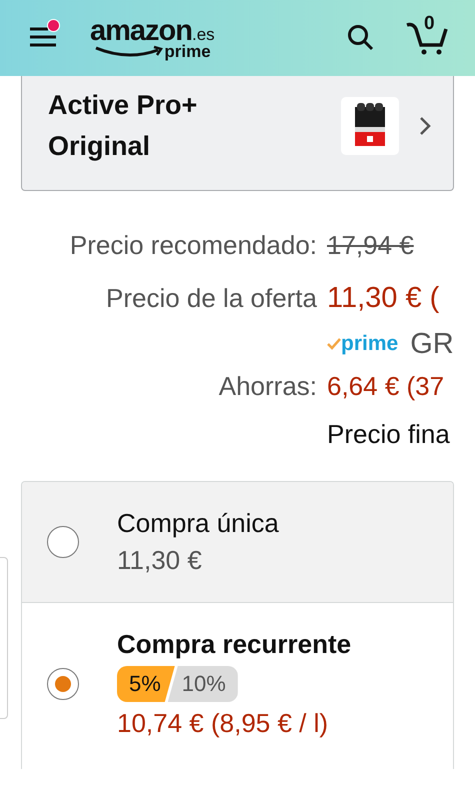 This screenshot has width=475, height=802. I want to click on option-title: Compra única, so click(198, 523).